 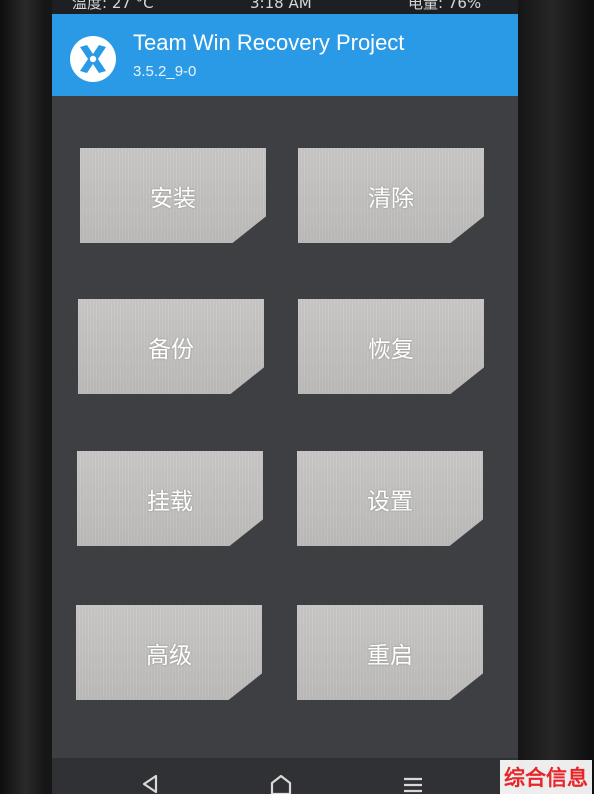 I want to click on status-battery: 电量: 76%, so click(x=445, y=6).